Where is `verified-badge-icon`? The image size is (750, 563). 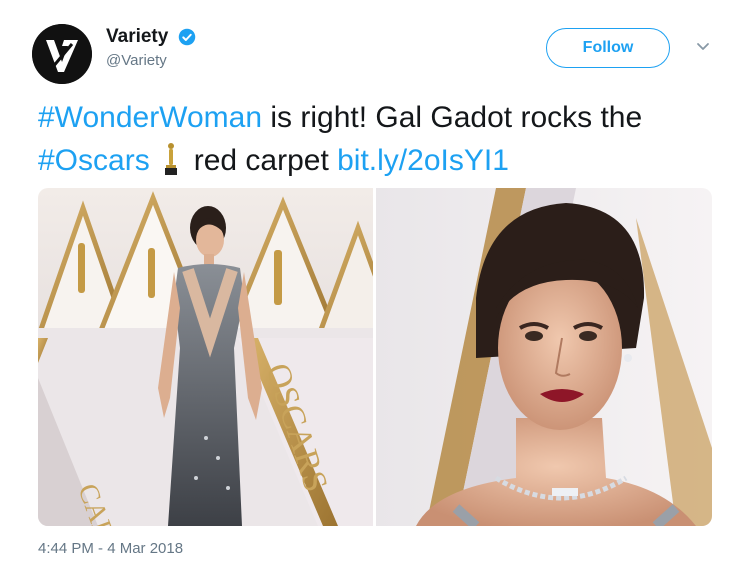 verified-badge-icon is located at coordinates (187, 37).